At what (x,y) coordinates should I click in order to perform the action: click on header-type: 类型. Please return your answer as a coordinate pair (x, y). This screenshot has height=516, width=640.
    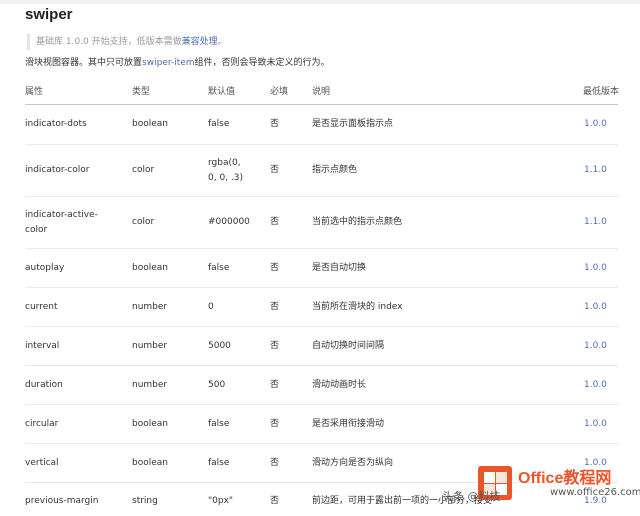
    Looking at the image, I should click on (141, 92).